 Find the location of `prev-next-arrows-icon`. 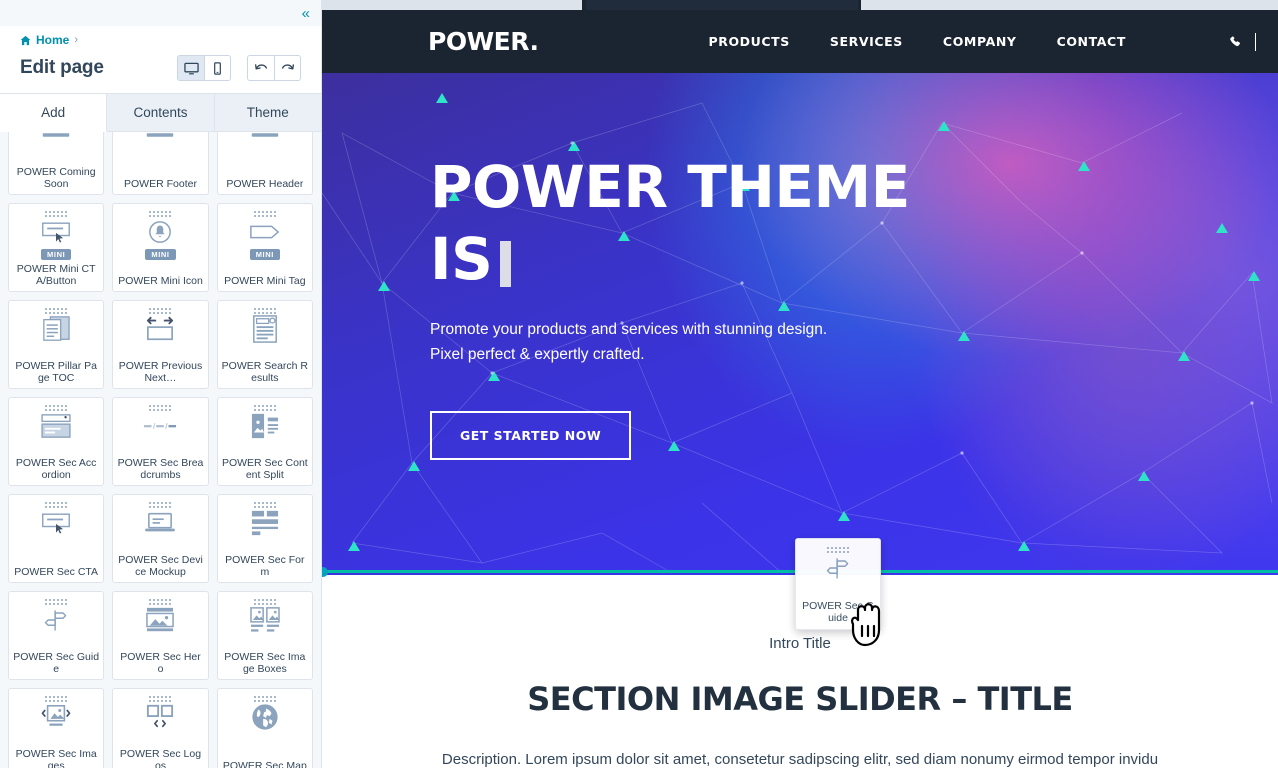

prev-next-arrows-icon is located at coordinates (160, 329).